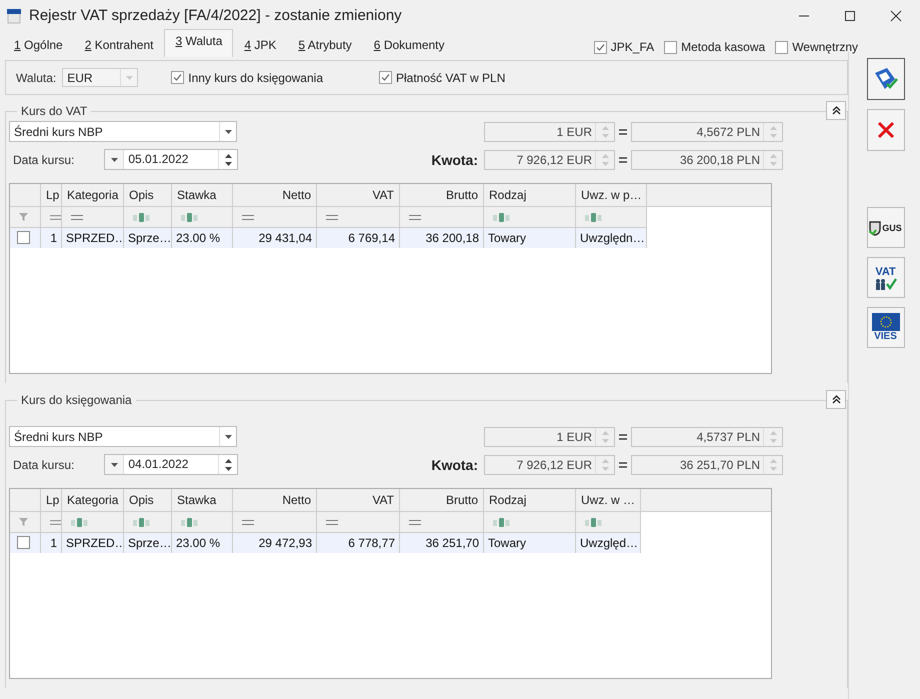 Image resolution: width=920 pixels, height=699 pixels. Describe the element at coordinates (171, 159) in the screenshot. I see `date-field: 05.01.2022` at that location.